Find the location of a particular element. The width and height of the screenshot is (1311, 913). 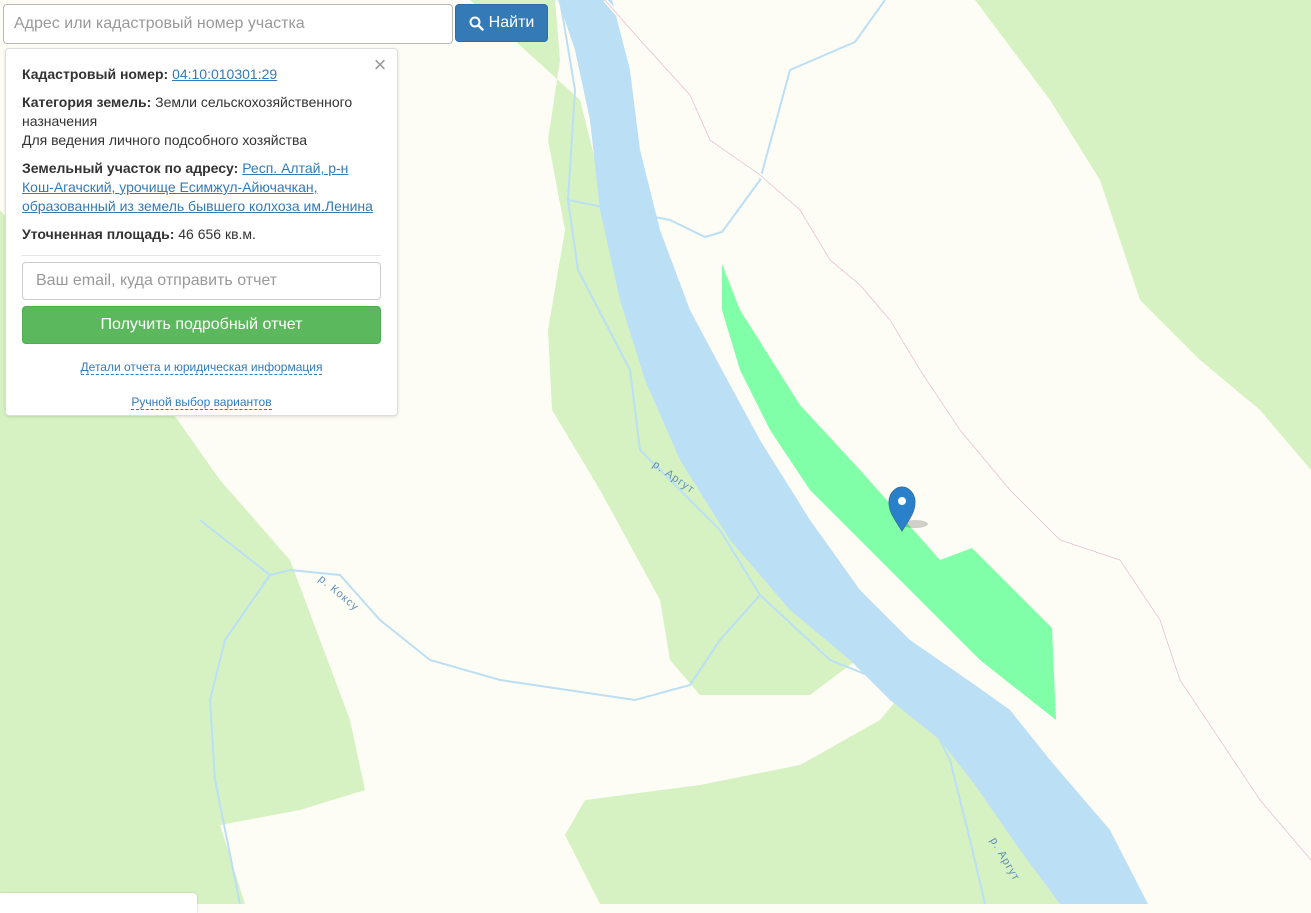

search-button-label: Найти is located at coordinates (511, 22).